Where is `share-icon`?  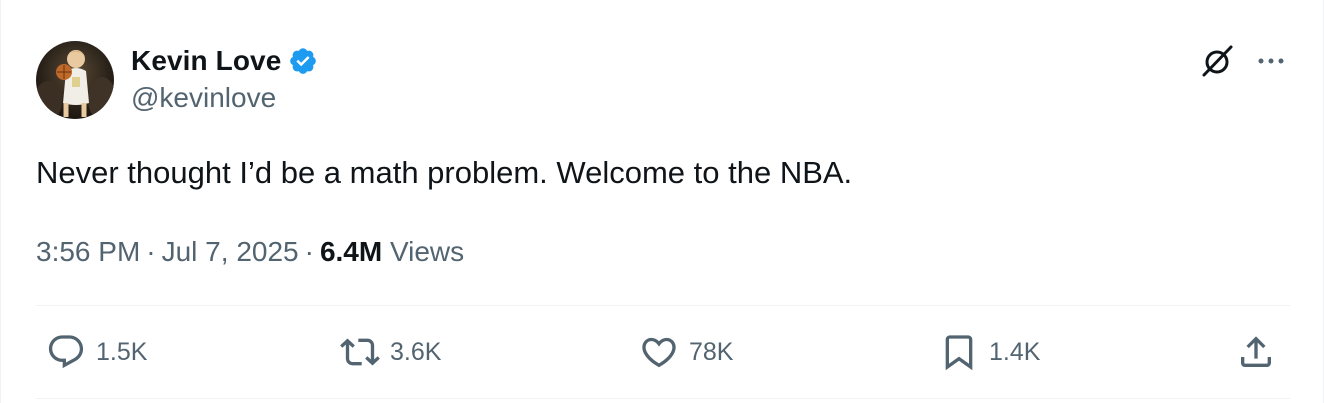
share-icon is located at coordinates (1256, 351).